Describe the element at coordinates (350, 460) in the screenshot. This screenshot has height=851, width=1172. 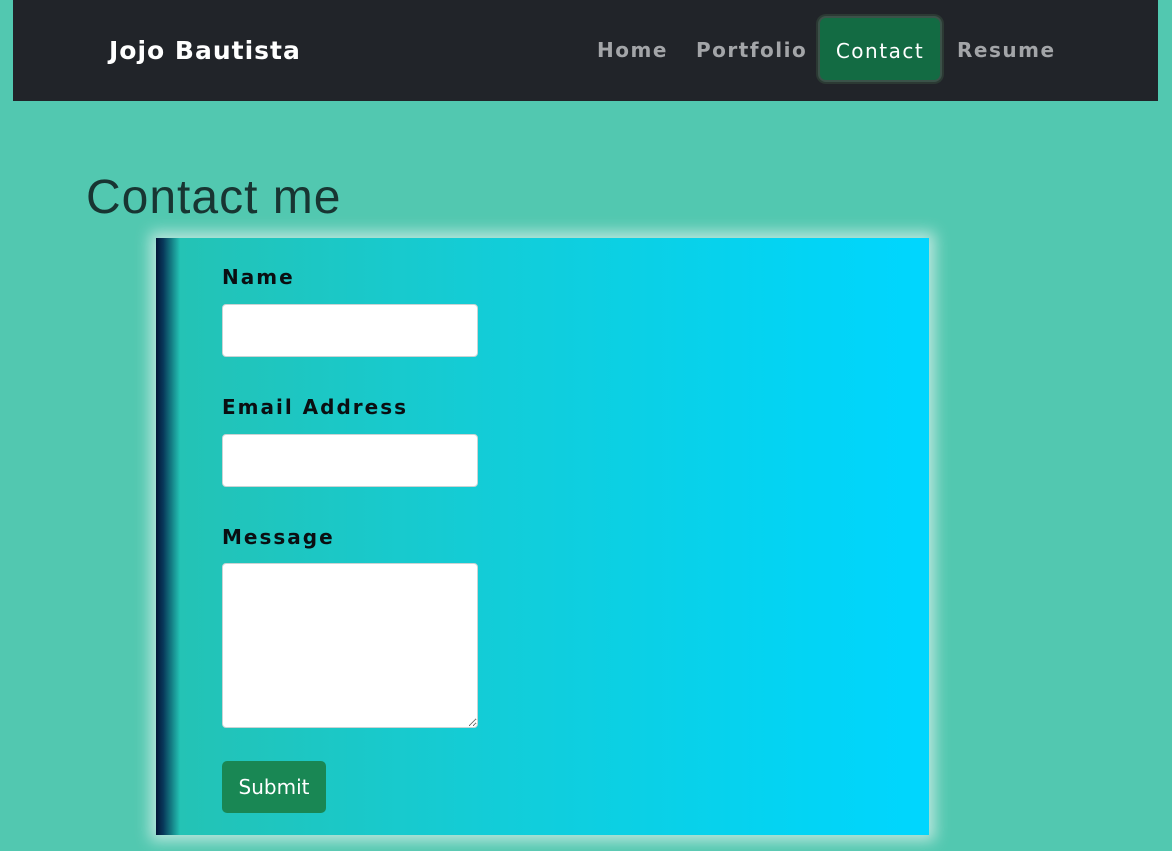
I see `email-input` at that location.